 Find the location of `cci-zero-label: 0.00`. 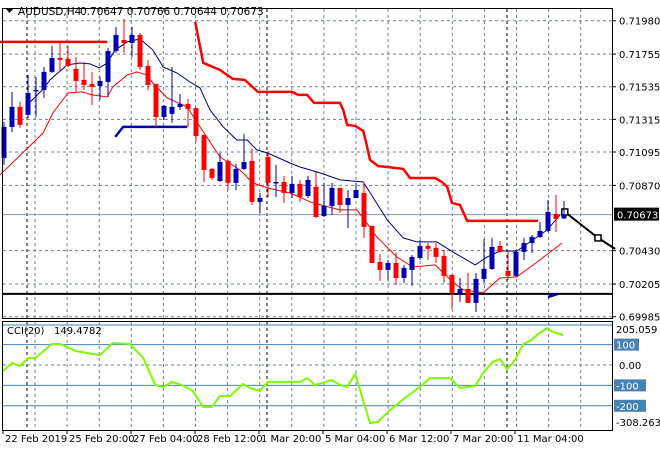

cci-zero-label: 0.00 is located at coordinates (630, 366).